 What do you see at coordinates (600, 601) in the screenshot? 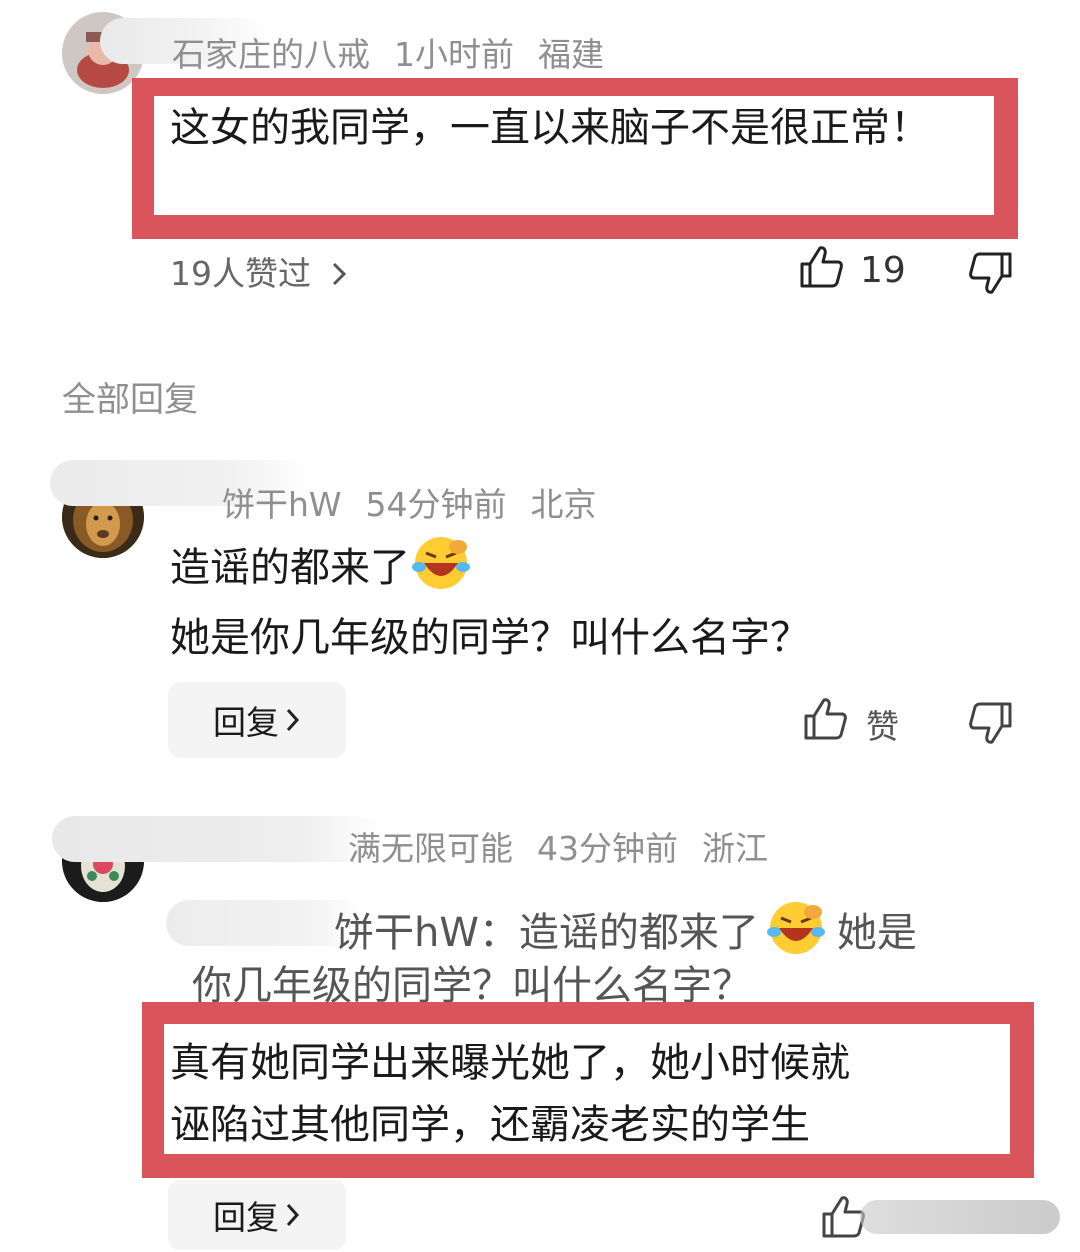
I see `reply-text: 造谣的都来了 她是你几年级的同学？叫什么名字？` at bounding box center [600, 601].